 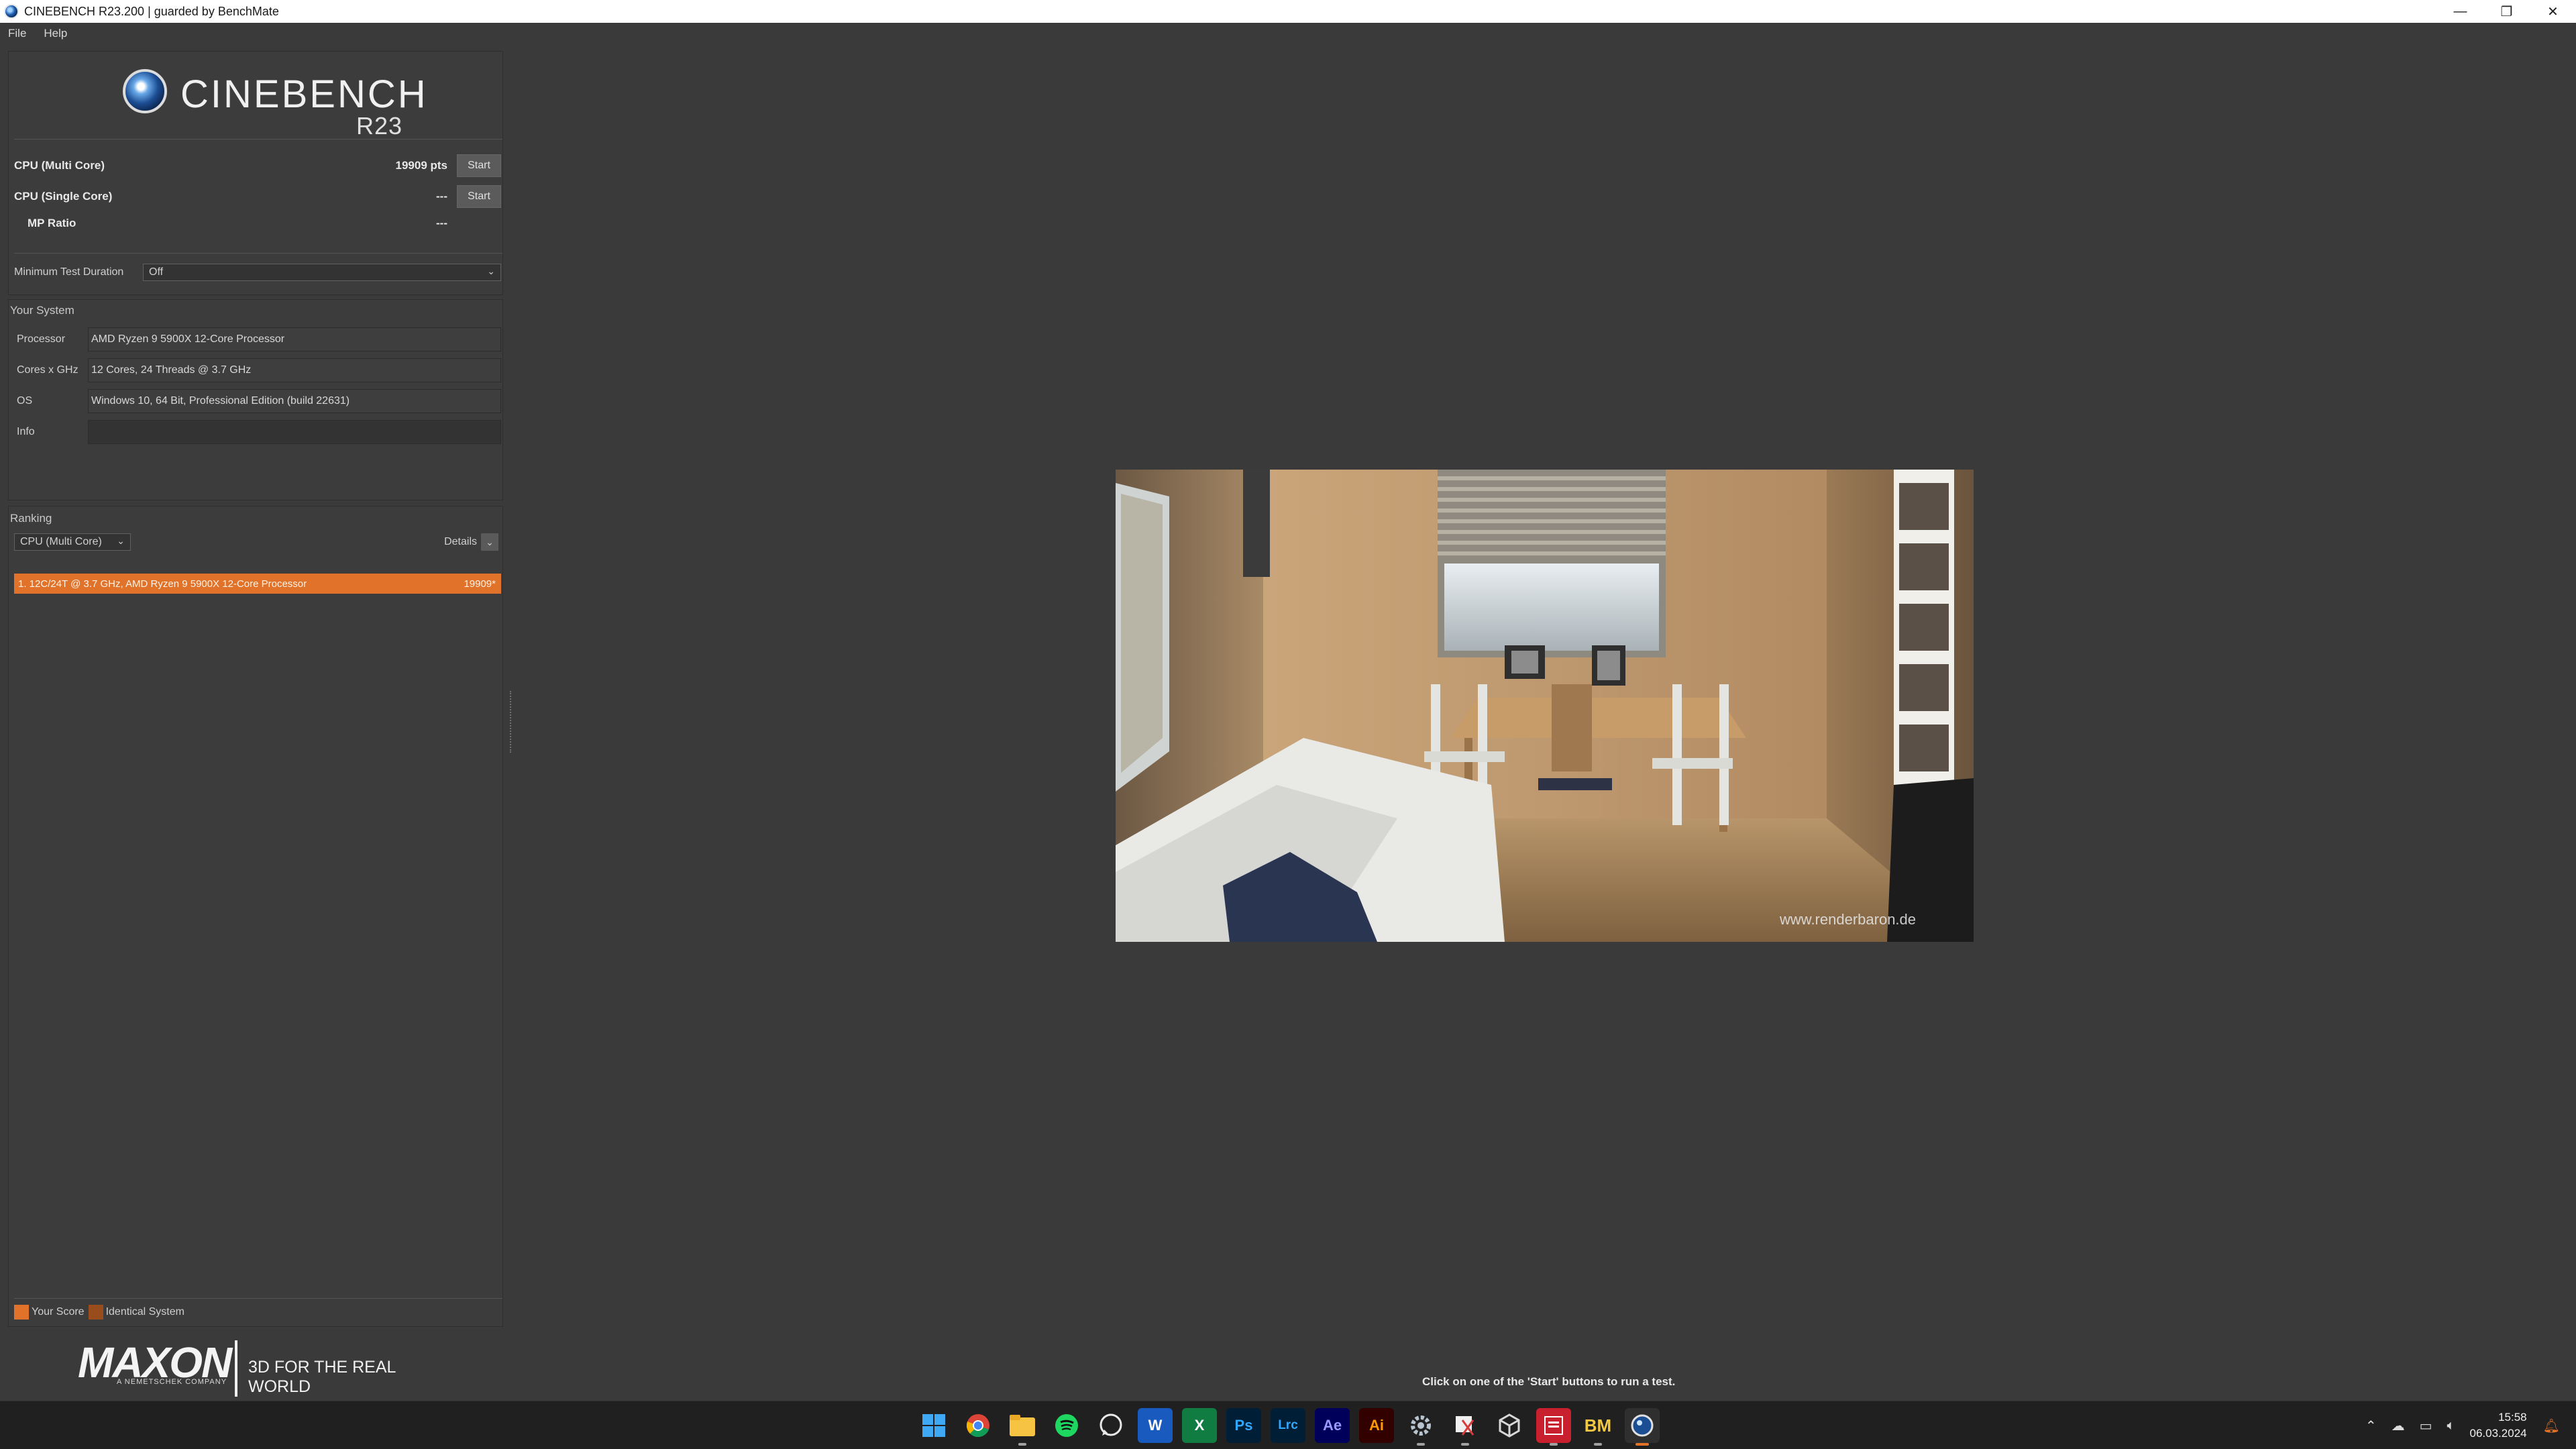 What do you see at coordinates (55, 33) in the screenshot?
I see `menu-help: Help` at bounding box center [55, 33].